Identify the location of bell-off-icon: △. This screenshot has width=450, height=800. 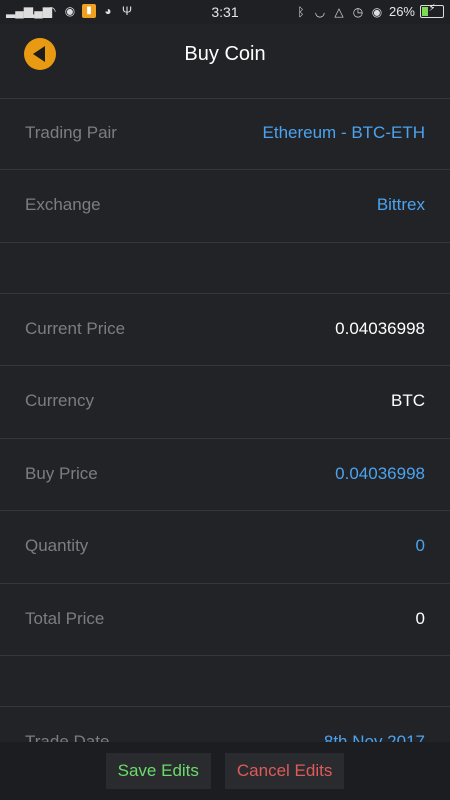
(339, 11).